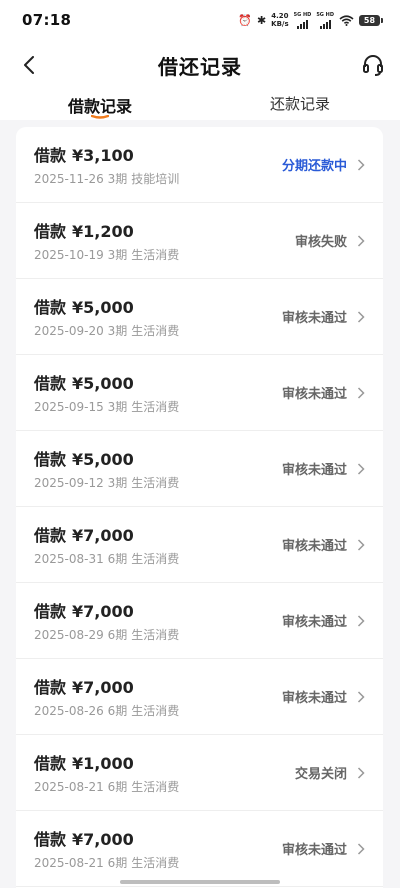 The width and height of the screenshot is (400, 888). What do you see at coordinates (69, 711) in the screenshot?
I see `record-date: 2025-08-26` at bounding box center [69, 711].